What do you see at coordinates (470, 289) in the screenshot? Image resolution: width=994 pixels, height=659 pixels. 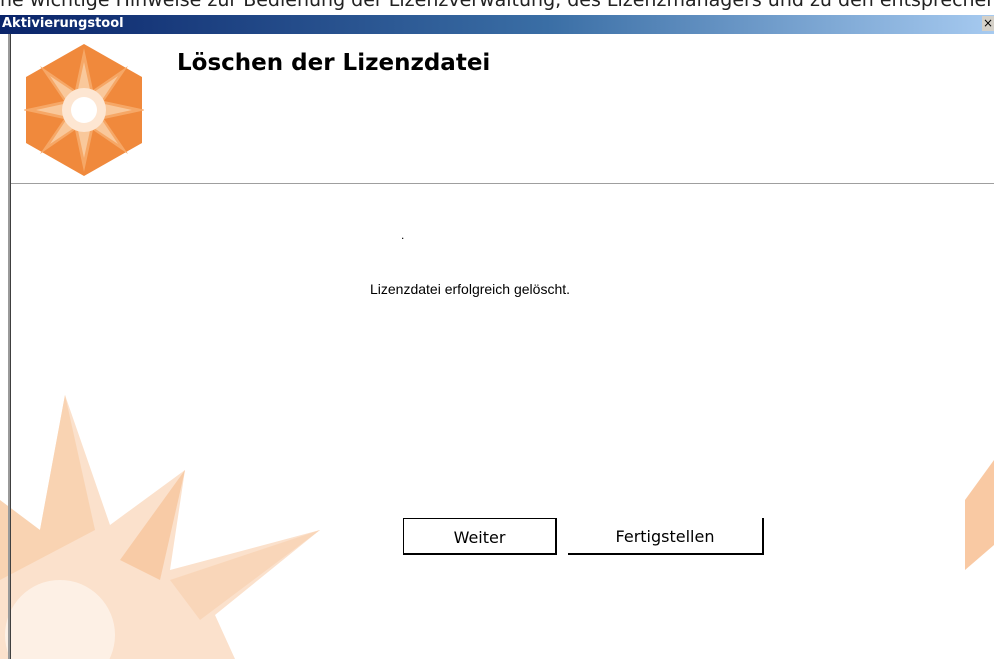 I see `status-message: Lizenzdatei erfolgreich gelöscht.` at bounding box center [470, 289].